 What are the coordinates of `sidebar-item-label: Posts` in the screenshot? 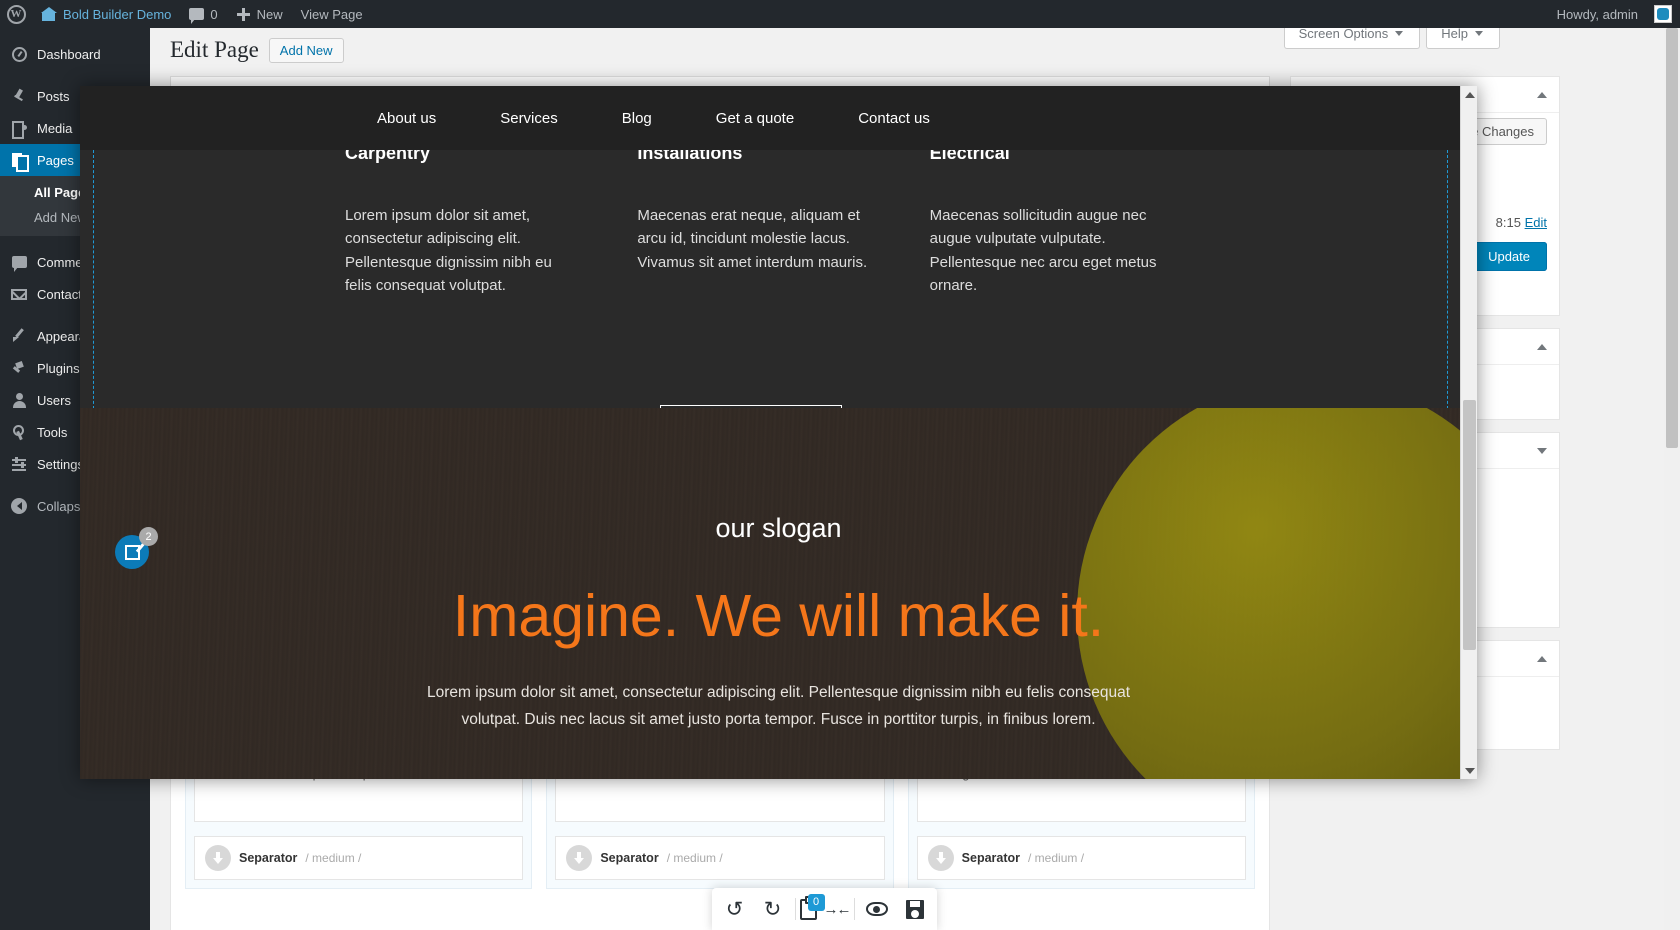 It's located at (53, 96).